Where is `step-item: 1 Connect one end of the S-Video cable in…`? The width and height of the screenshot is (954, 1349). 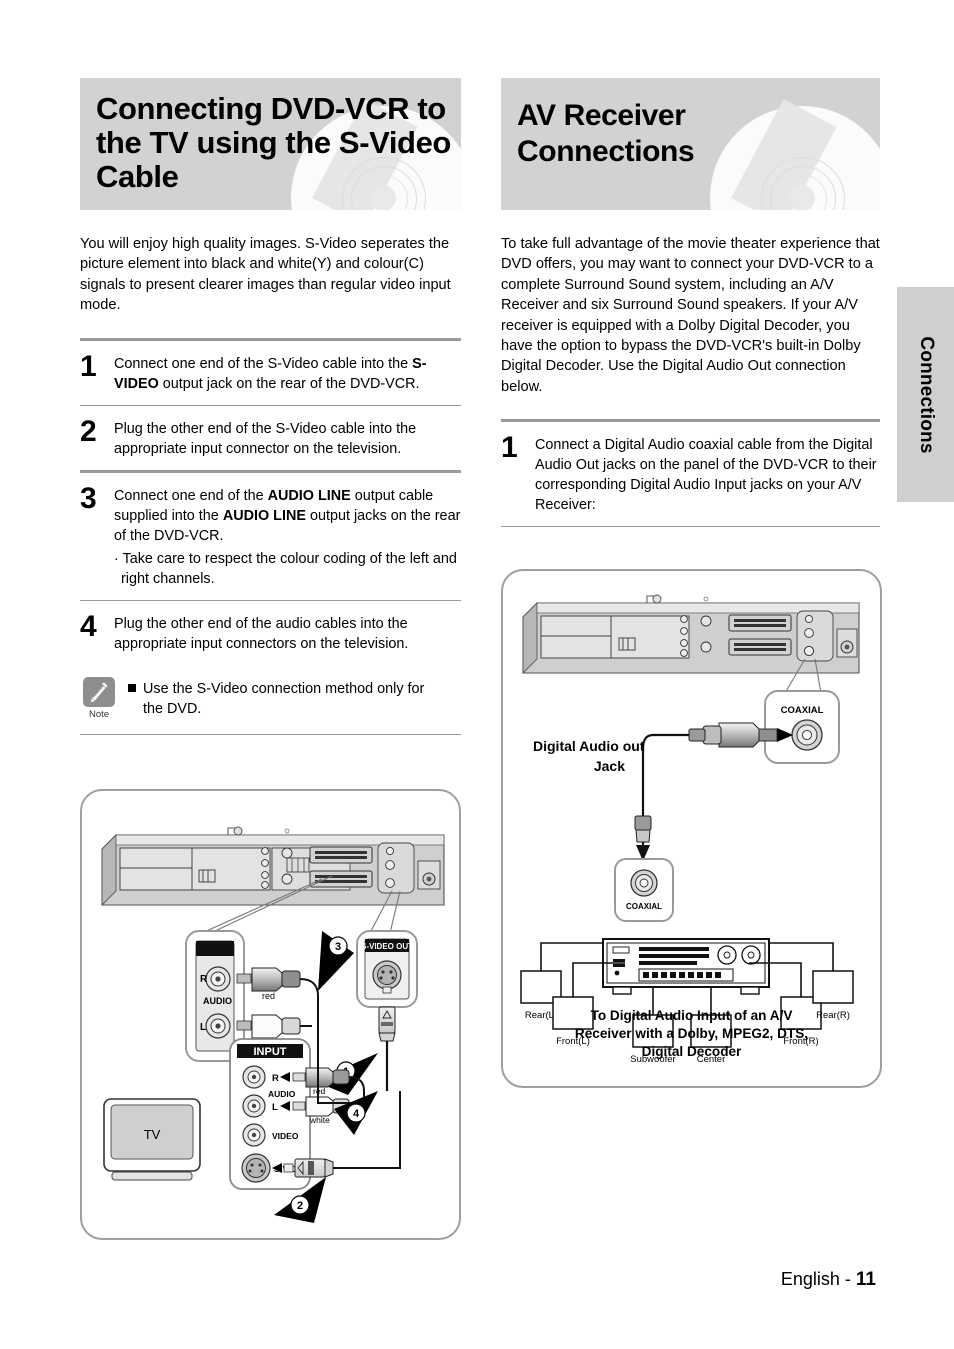 step-item: 1 Connect one end of the S-Video cable in… is located at coordinates (270, 373).